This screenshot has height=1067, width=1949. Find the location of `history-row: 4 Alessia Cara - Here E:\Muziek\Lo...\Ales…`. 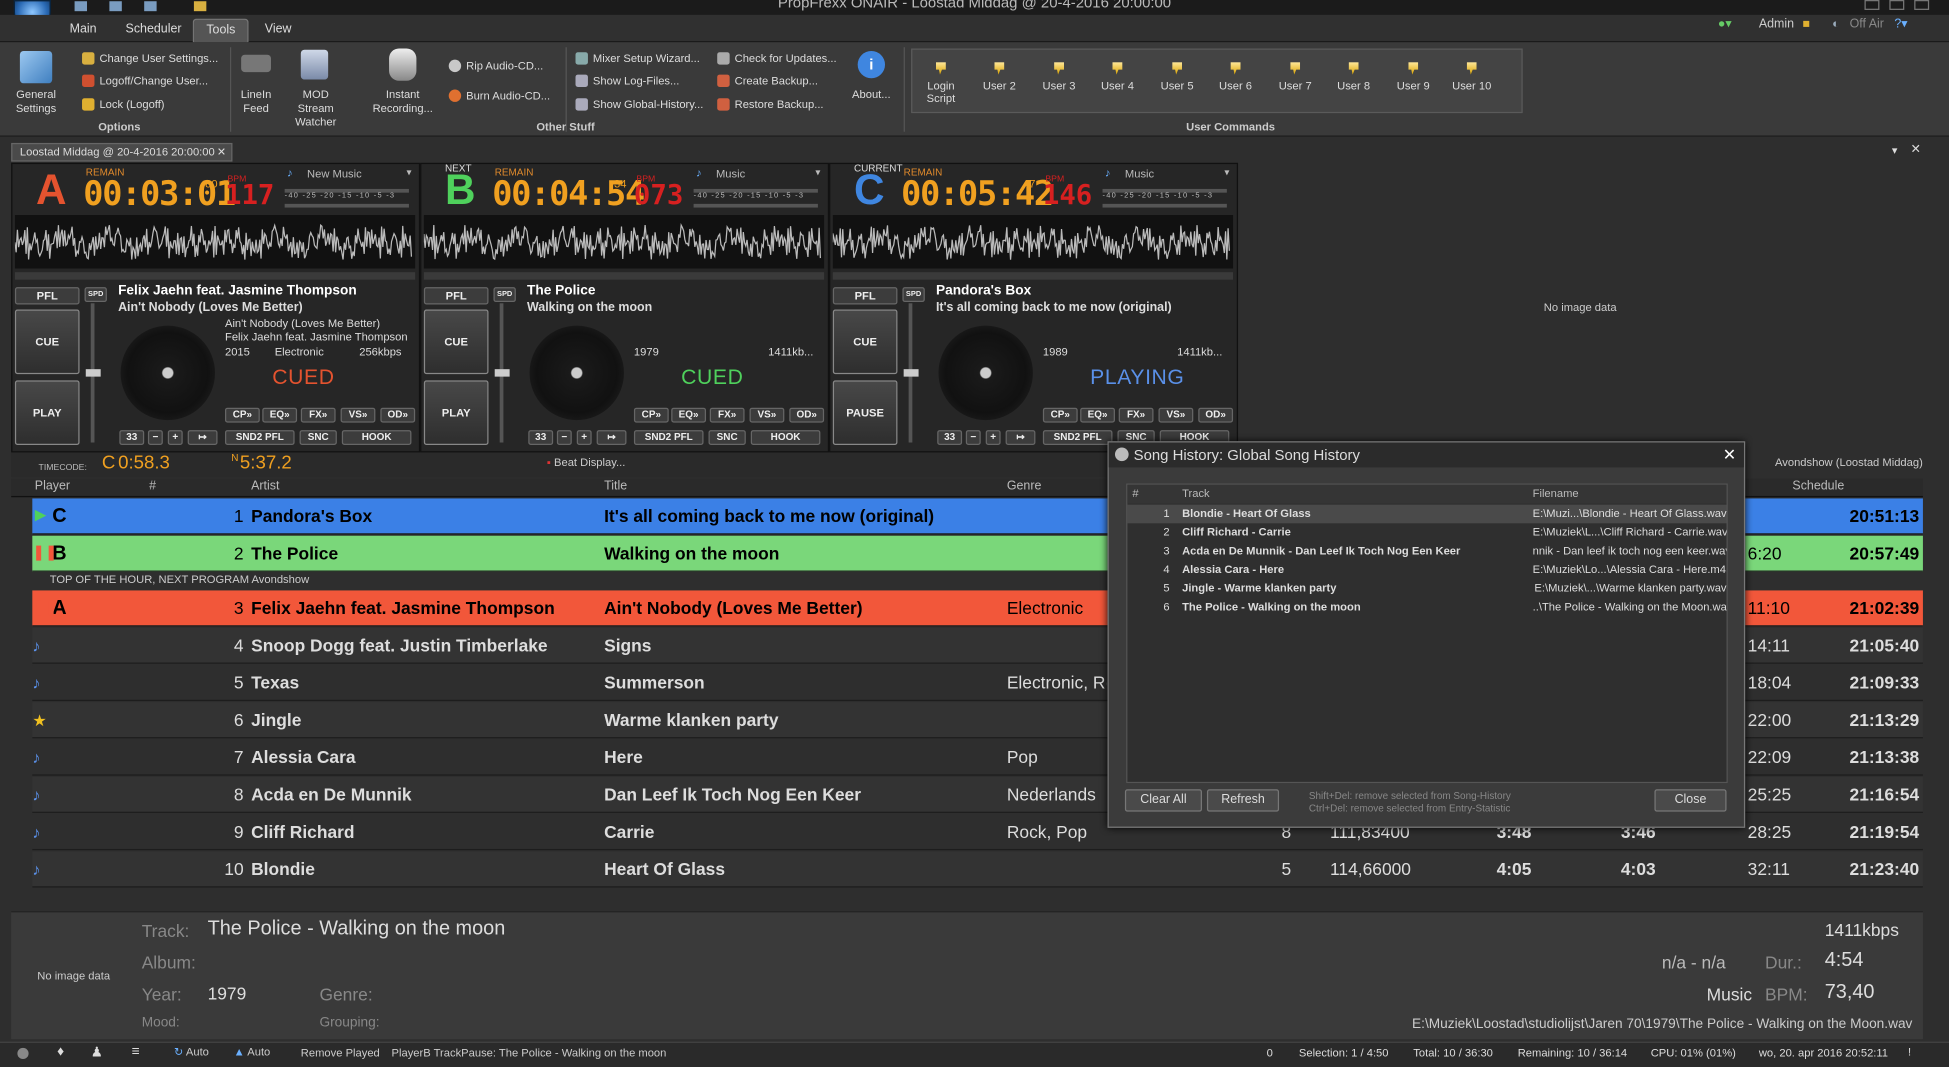

history-row: 4 Alessia Cara - Here E:\Muziek\Lo...\Ales… is located at coordinates (1426, 570).